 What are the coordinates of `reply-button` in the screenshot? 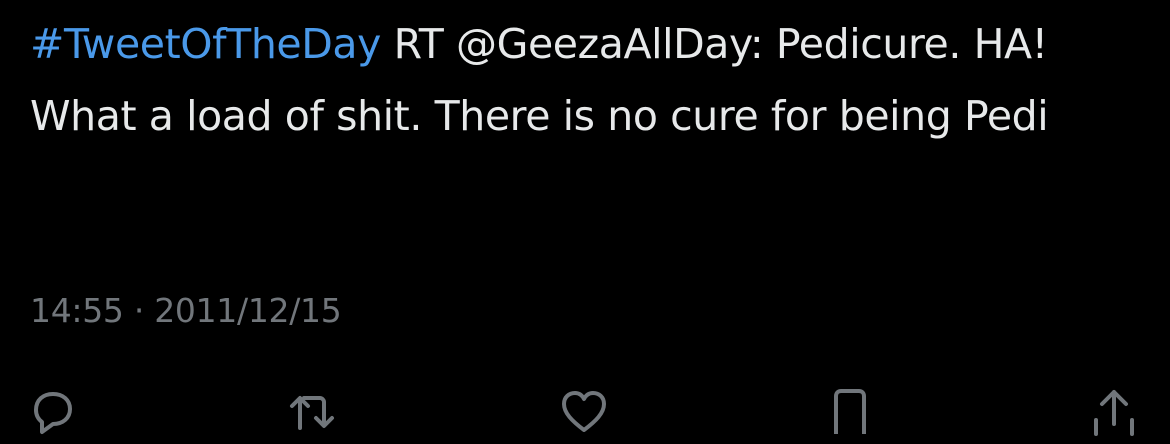 It's located at (52, 410).